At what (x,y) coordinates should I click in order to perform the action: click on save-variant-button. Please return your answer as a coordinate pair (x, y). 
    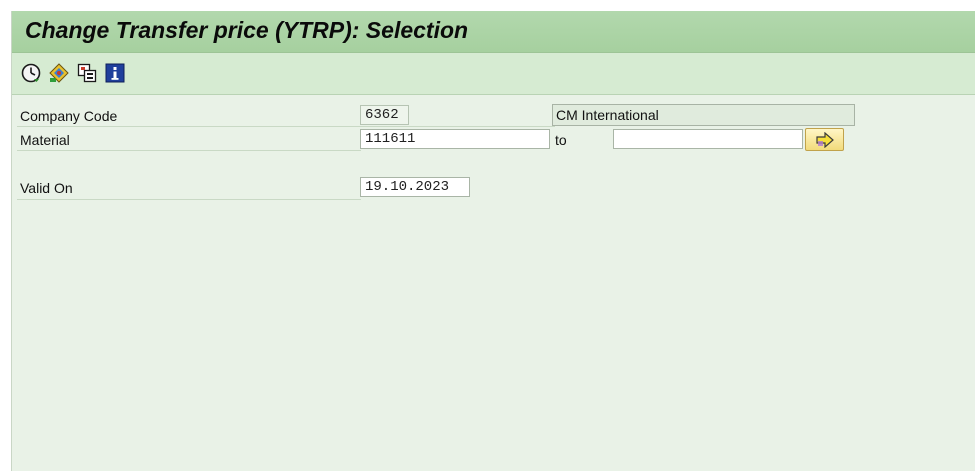
    Looking at the image, I should click on (87, 73).